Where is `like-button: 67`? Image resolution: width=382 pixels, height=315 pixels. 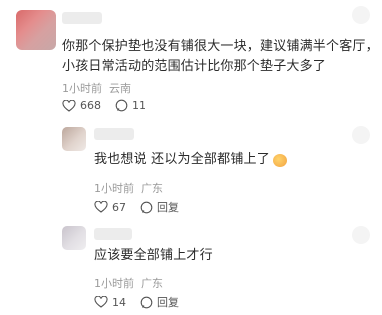
like-button: 67 is located at coordinates (110, 207).